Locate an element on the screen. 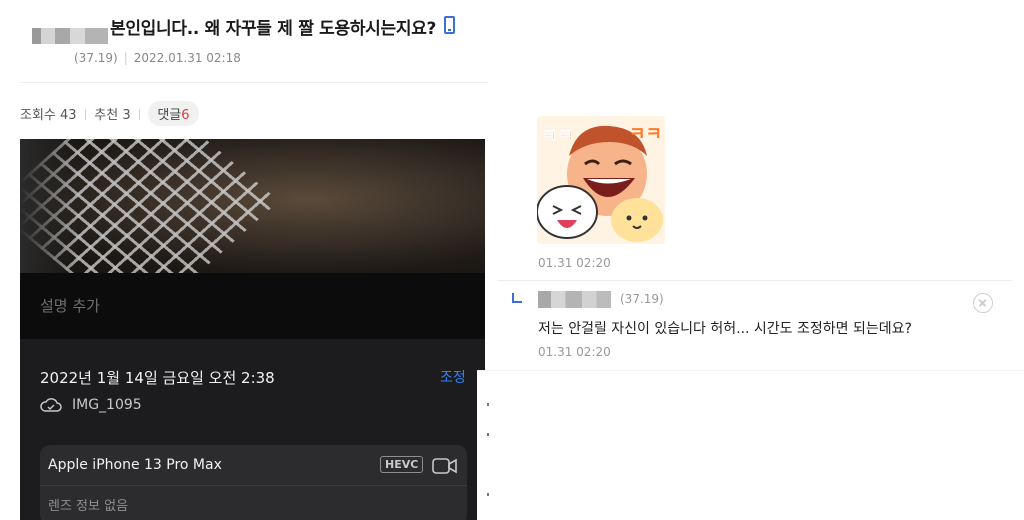 The width and height of the screenshot is (1024, 520). sticker-image: ㅋㅋ ㅋㅋ is located at coordinates (601, 180).